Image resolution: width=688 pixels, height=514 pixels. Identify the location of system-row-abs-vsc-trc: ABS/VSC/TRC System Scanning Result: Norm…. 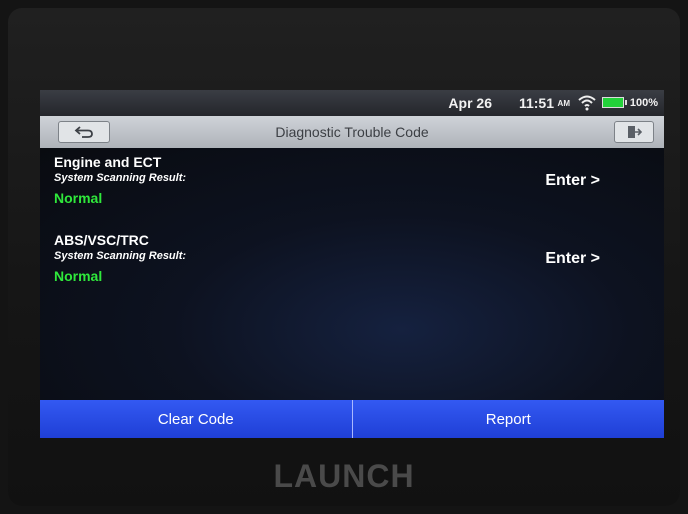
(354, 267).